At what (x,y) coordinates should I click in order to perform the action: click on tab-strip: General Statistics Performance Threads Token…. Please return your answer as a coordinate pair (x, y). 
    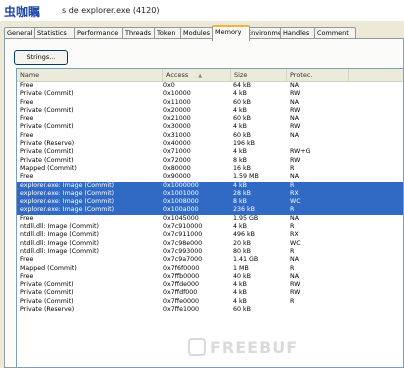
    Looking at the image, I should click on (203, 33).